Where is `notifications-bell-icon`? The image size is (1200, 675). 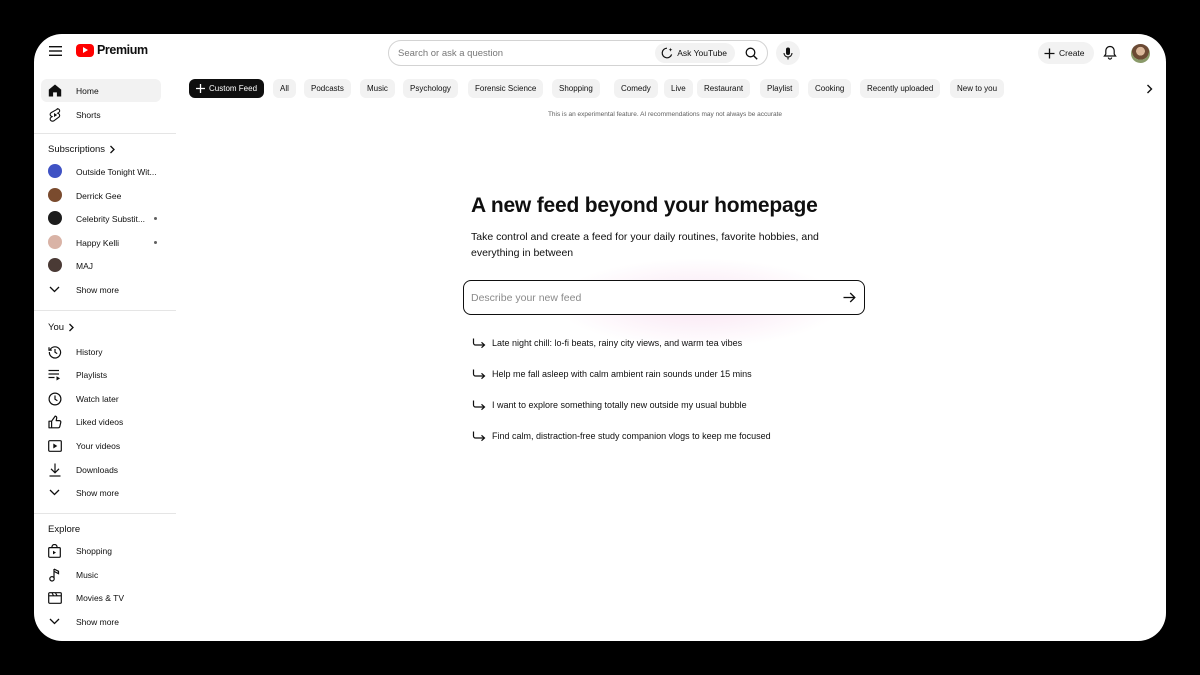 notifications-bell-icon is located at coordinates (1111, 53).